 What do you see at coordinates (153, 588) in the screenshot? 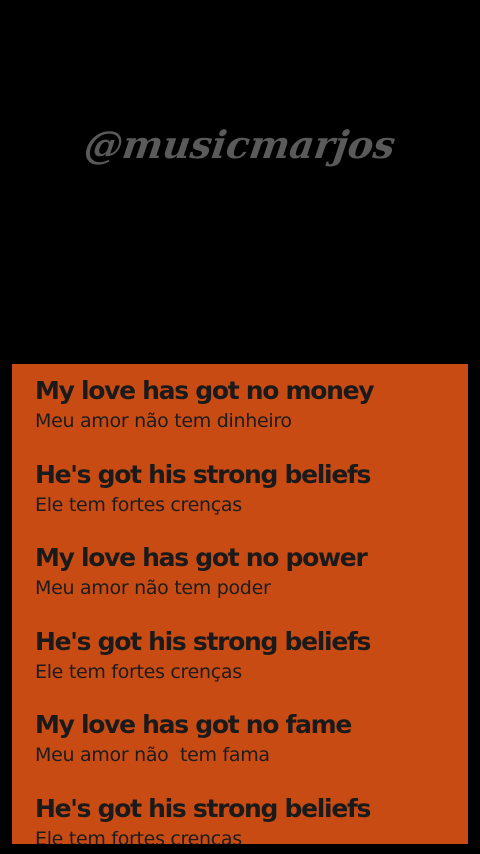
I see `lyric-translation: Meu amor não tem poder` at bounding box center [153, 588].